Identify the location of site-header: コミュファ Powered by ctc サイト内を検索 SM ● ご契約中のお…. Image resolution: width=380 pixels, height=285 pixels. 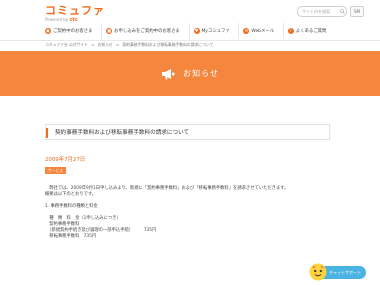
(190, 20).